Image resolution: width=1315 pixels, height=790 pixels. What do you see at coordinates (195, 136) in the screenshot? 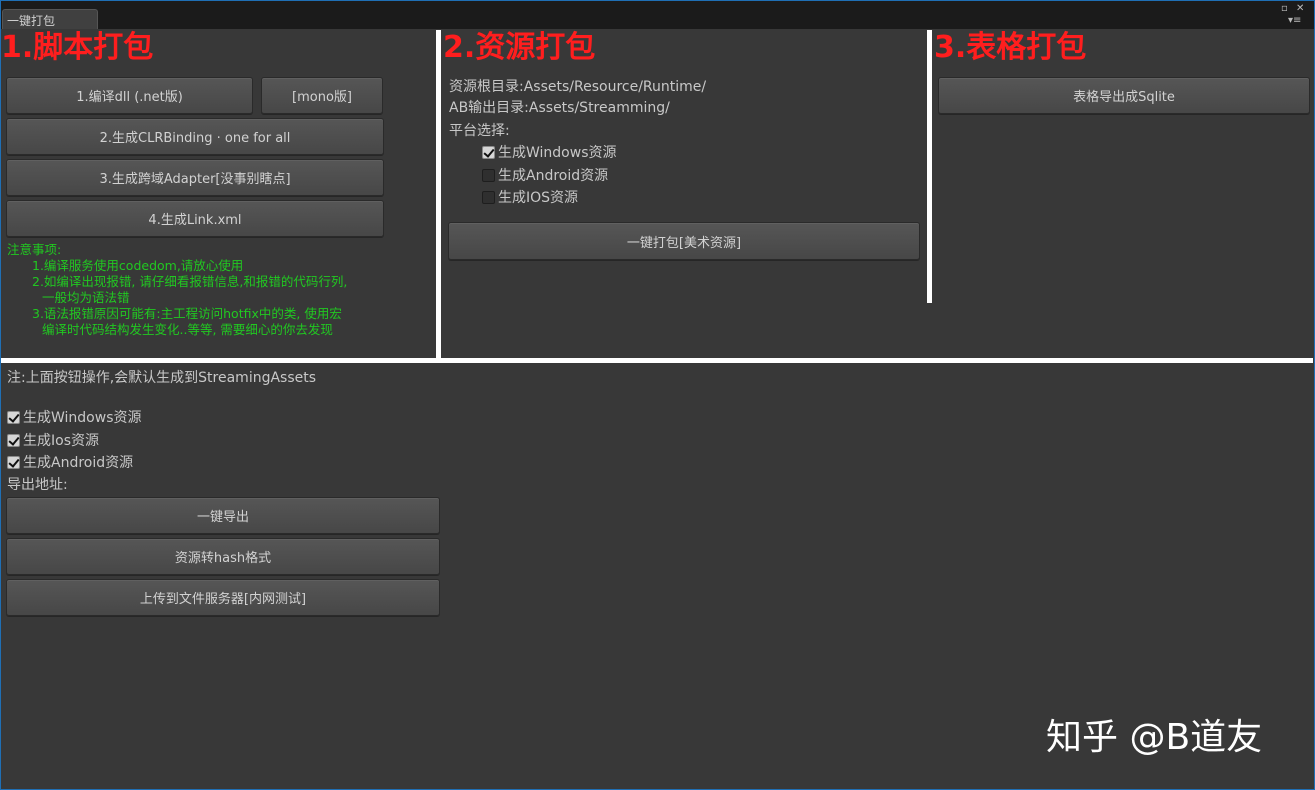
I see `clr-binding-button: 2.生成CLRBinding · one for all` at bounding box center [195, 136].